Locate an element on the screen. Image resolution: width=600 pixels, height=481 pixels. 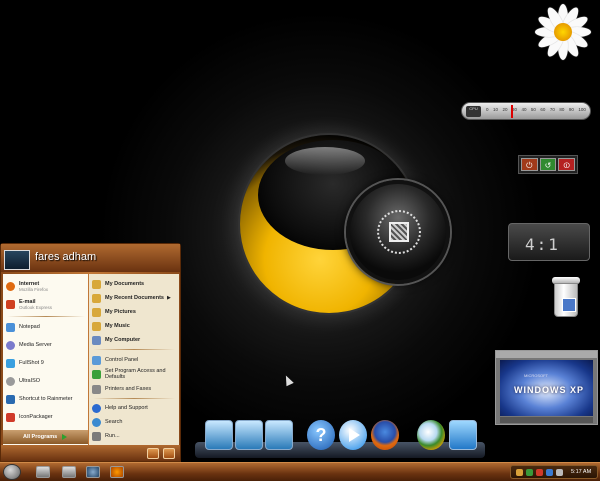
power-icon is located at coordinates (169, 453).